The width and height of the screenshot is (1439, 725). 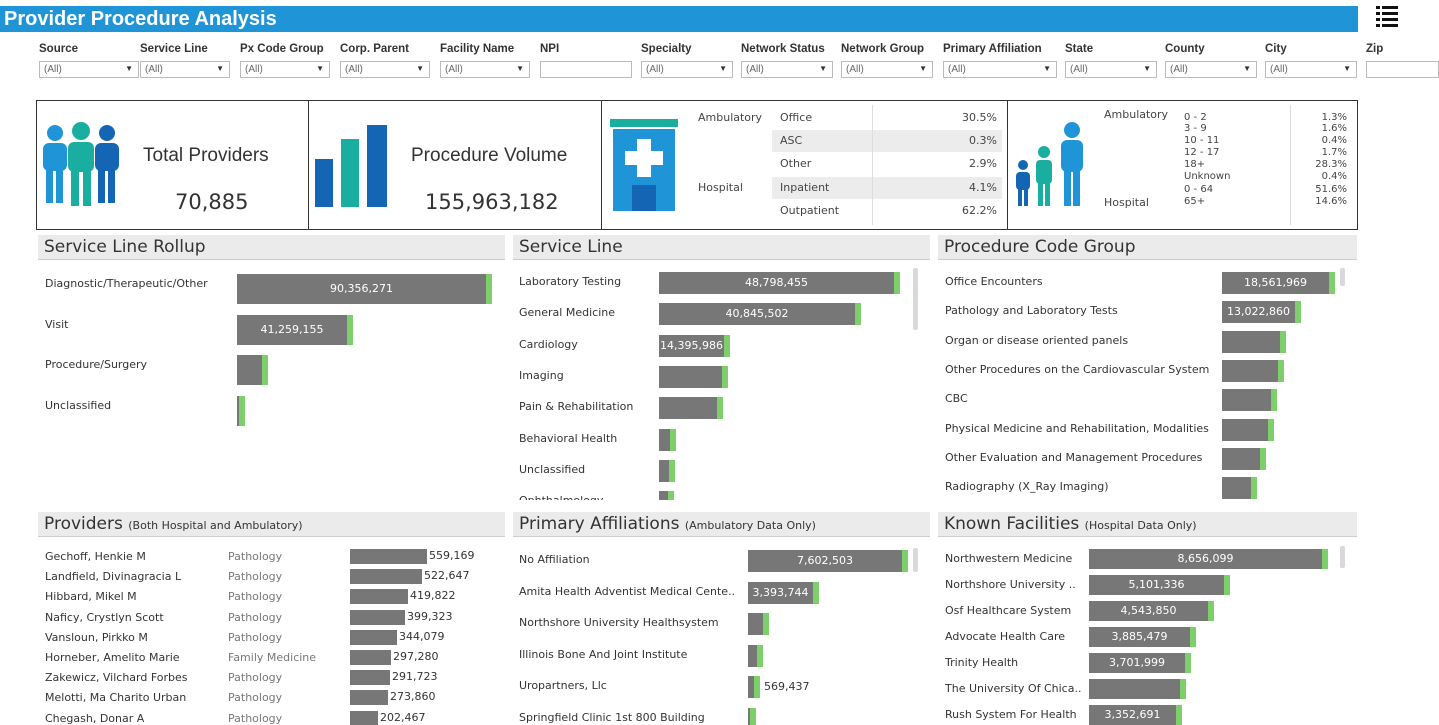 What do you see at coordinates (135, 576) in the screenshot?
I see `provider-name: Landfield, Divinagracia L` at bounding box center [135, 576].